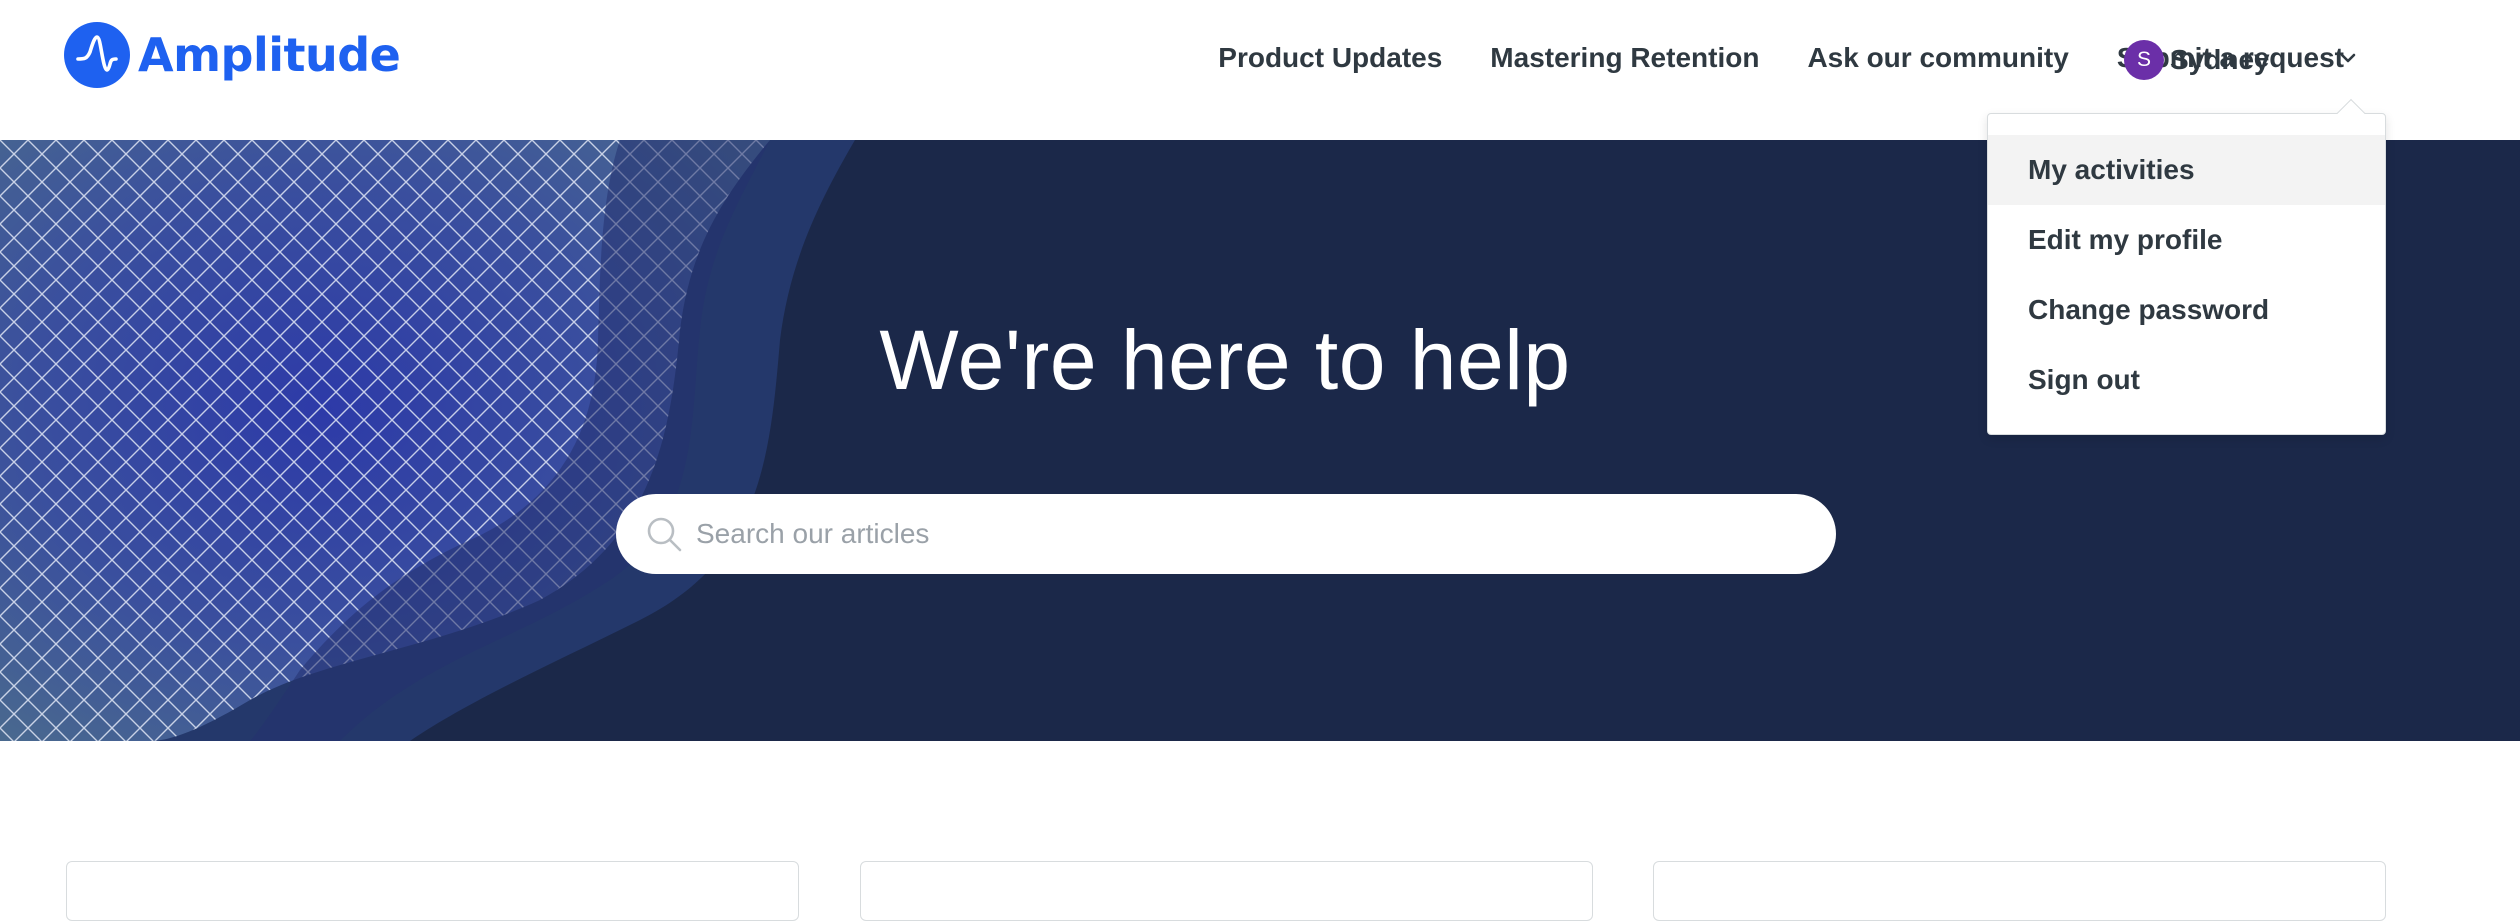 The width and height of the screenshot is (2520, 921). Describe the element at coordinates (1251, 534) in the screenshot. I see `search-input` at that location.